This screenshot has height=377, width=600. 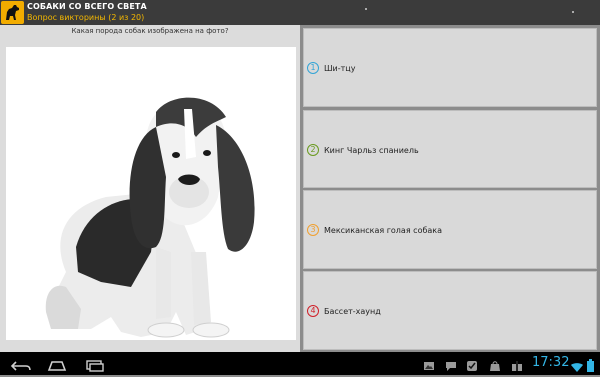 I want to click on app-title: СОБАКИ СО ВСЕГО СВЕТА, so click(x=87, y=6).